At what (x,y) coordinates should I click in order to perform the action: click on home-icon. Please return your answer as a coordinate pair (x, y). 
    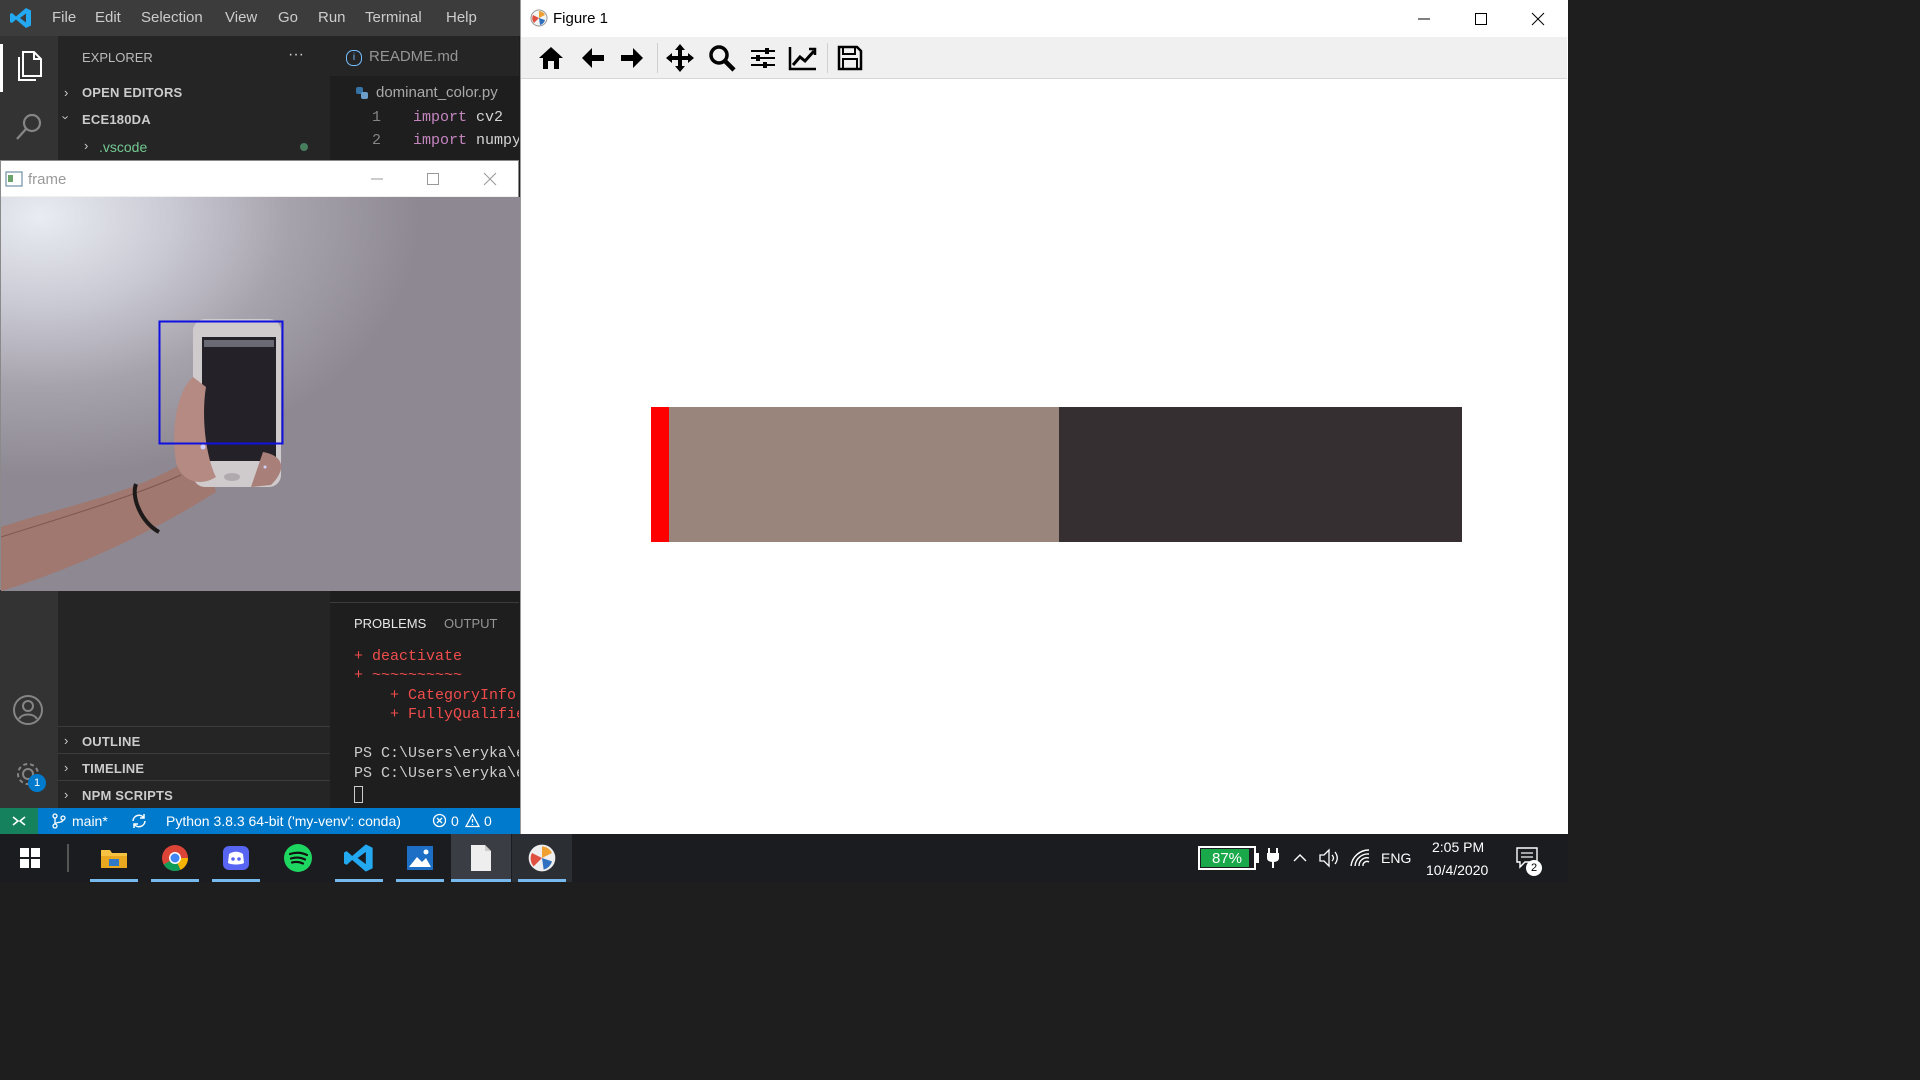
    Looking at the image, I should click on (551, 58).